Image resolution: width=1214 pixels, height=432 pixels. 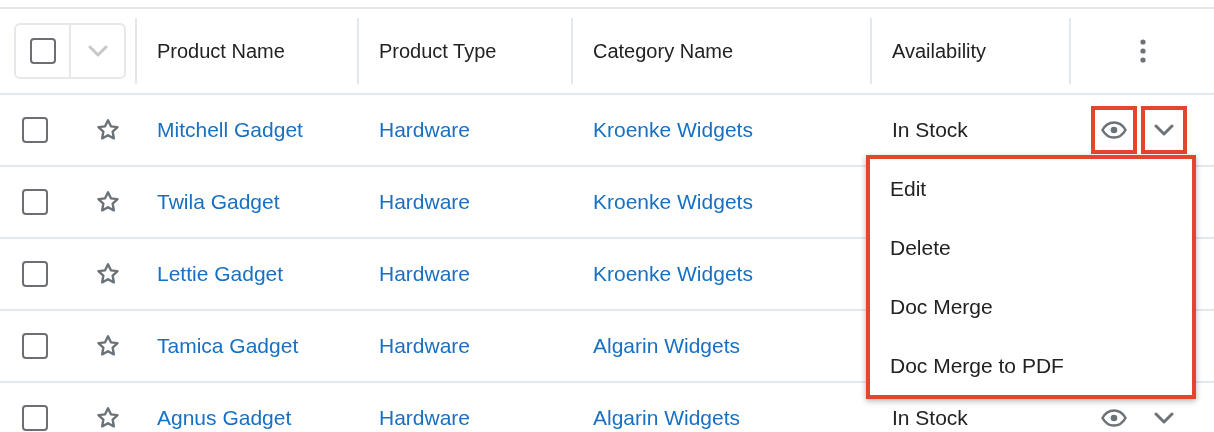 I want to click on select-all-control, so click(x=70, y=51).